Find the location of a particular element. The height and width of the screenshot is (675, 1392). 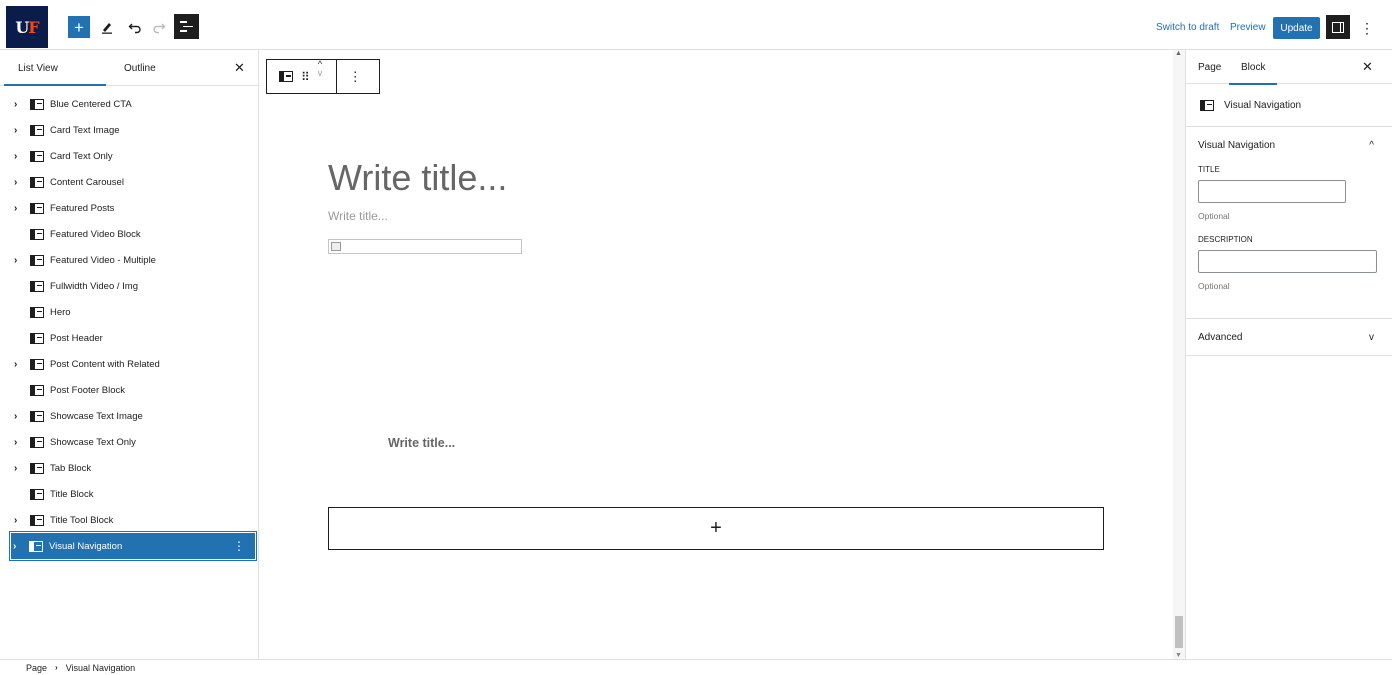

scroll-down-icon: ▼ is located at coordinates (1178, 655).